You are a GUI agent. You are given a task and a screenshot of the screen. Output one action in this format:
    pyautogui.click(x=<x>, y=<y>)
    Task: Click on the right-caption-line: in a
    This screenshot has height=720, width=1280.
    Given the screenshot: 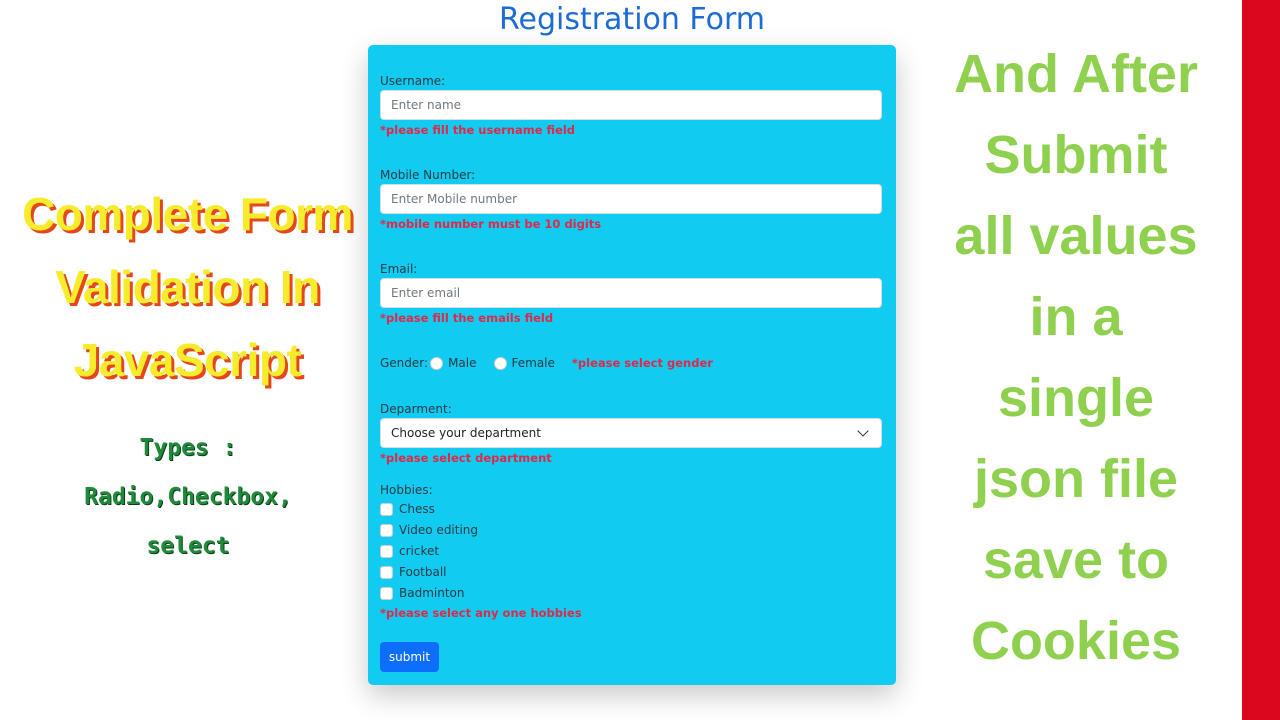 What is the action you would take?
    pyautogui.click(x=1076, y=317)
    